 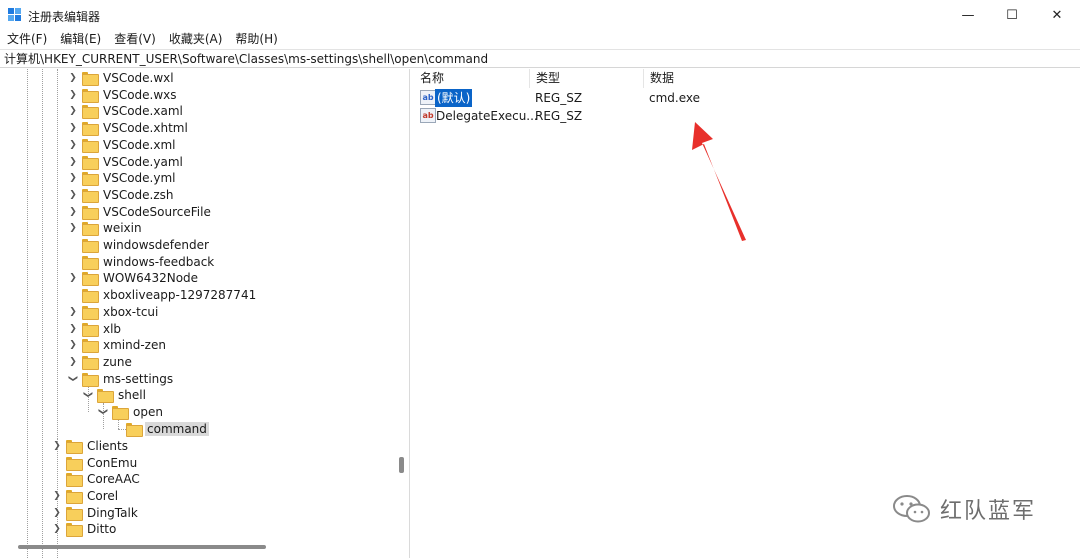 I want to click on annotation-arrow, so click(x=719, y=181).